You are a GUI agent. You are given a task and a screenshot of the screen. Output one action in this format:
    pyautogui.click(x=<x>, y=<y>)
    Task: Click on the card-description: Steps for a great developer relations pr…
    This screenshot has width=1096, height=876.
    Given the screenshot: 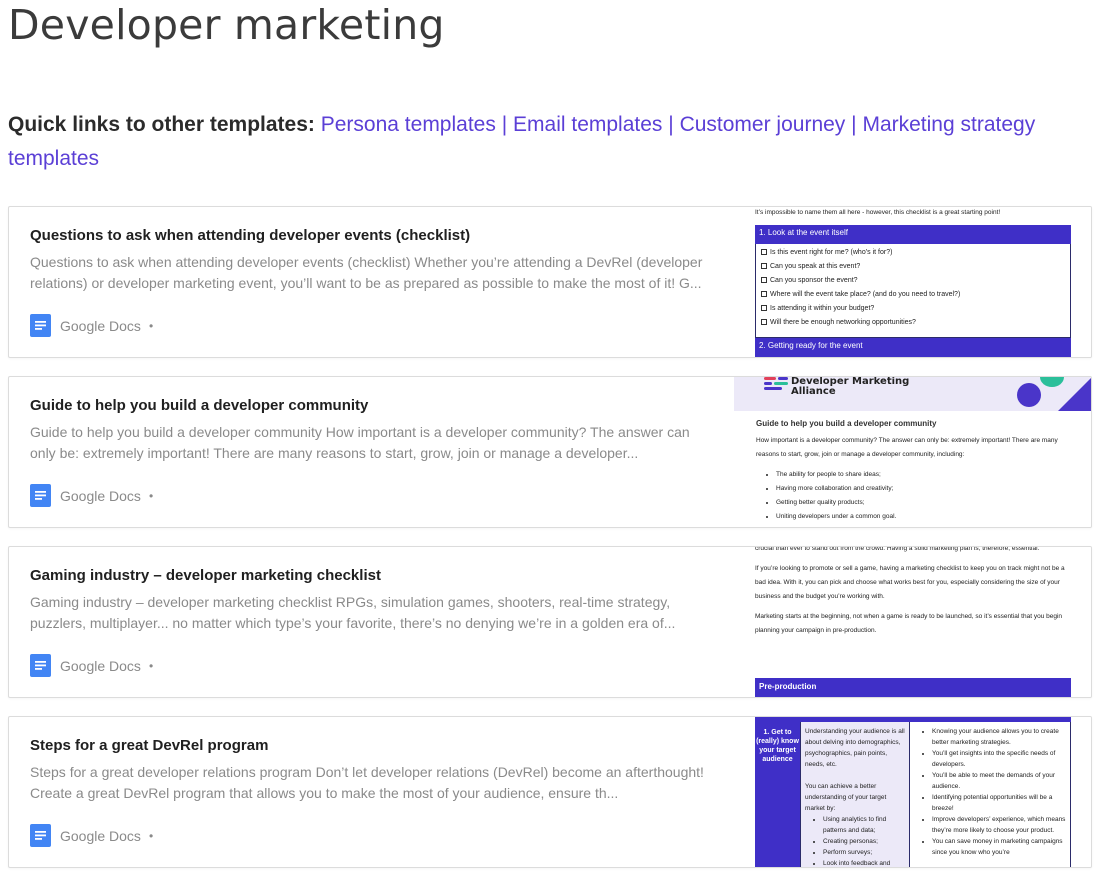 What is the action you would take?
    pyautogui.click(x=367, y=782)
    